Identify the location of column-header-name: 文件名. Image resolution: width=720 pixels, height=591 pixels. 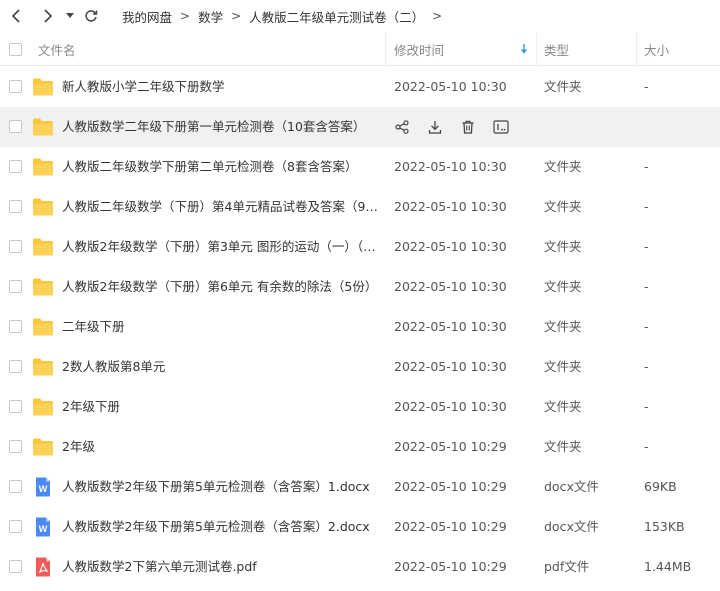
(57, 49).